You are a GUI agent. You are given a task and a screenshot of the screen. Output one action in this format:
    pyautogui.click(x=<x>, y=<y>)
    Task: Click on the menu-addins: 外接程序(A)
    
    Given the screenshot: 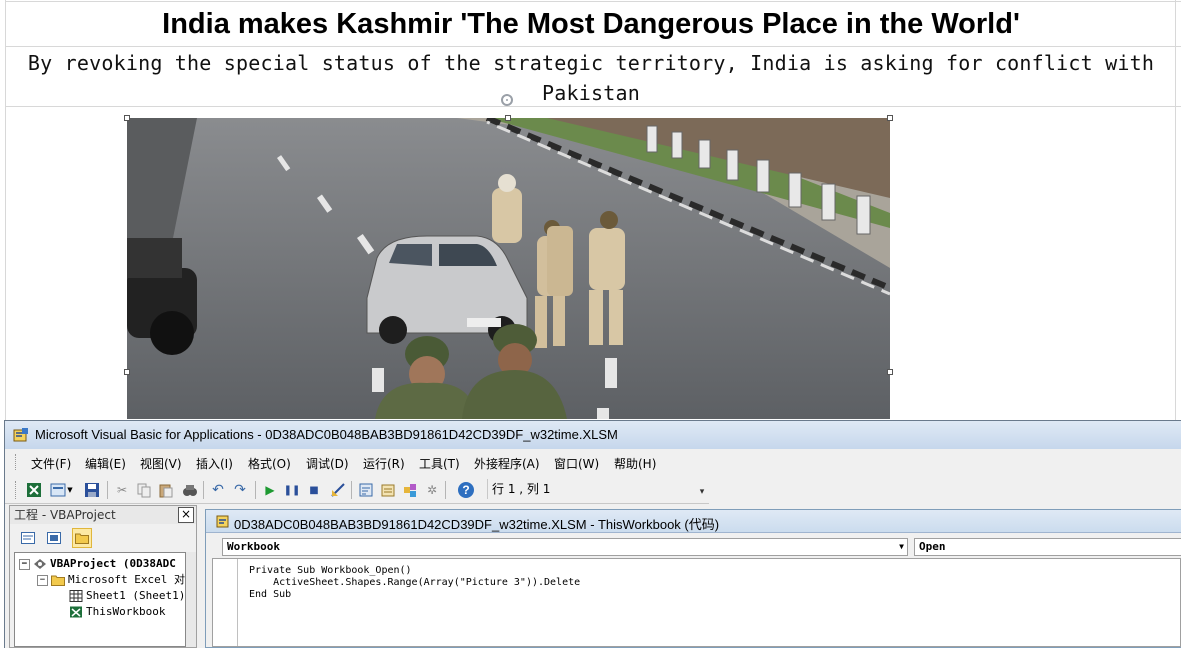 What is the action you would take?
    pyautogui.click(x=507, y=463)
    